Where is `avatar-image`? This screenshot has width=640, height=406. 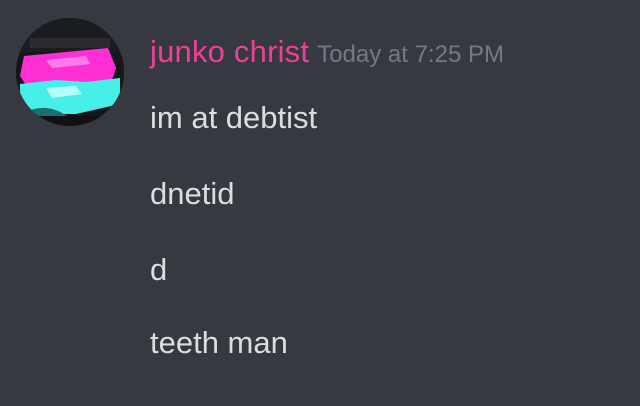
avatar-image is located at coordinates (70, 72).